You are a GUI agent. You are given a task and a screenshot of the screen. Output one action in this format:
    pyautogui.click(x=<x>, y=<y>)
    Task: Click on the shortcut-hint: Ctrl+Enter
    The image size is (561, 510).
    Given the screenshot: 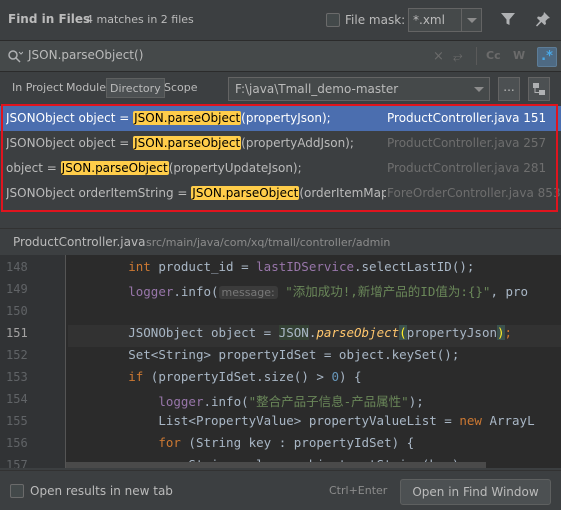 What is the action you would take?
    pyautogui.click(x=358, y=490)
    